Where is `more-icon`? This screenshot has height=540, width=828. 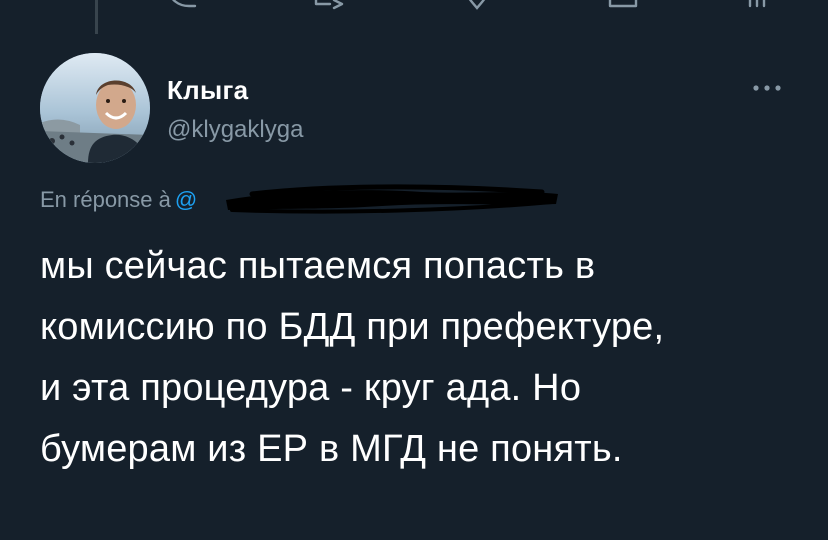
more-icon is located at coordinates (767, 88).